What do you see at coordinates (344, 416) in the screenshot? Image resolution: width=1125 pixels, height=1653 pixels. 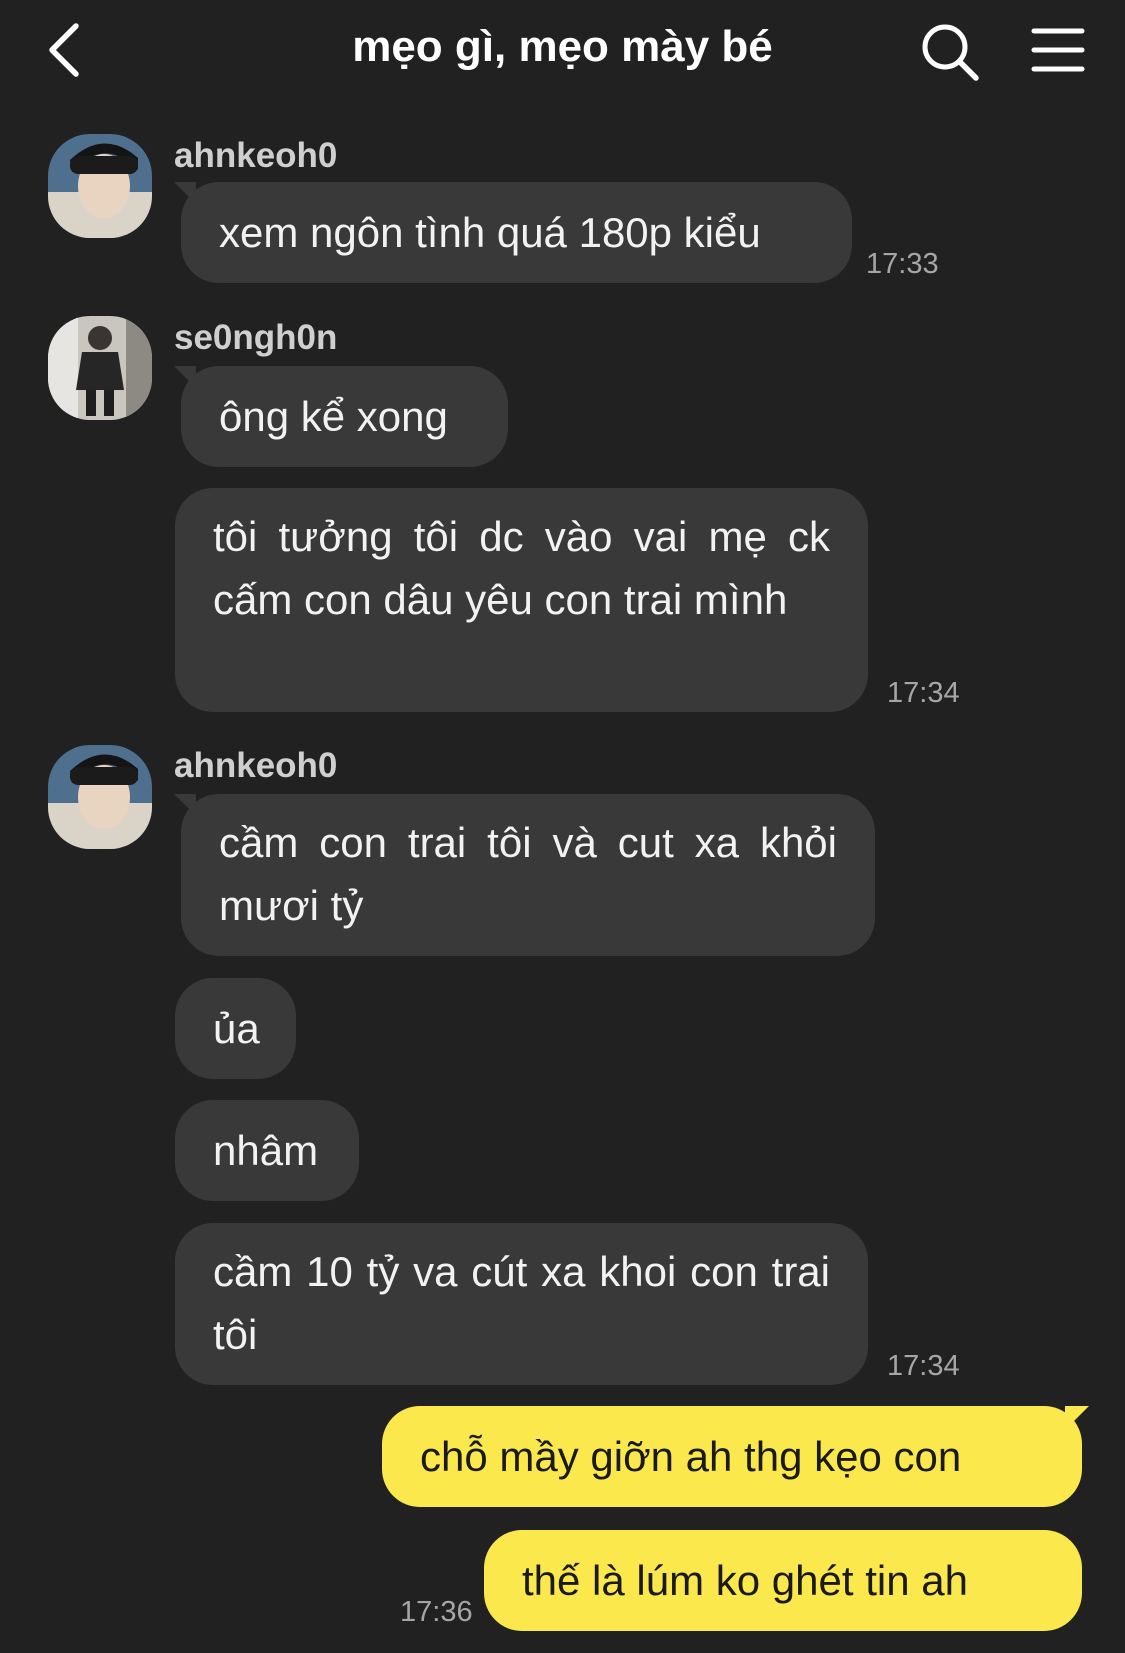 I see `message-bubble: ông kể xong` at bounding box center [344, 416].